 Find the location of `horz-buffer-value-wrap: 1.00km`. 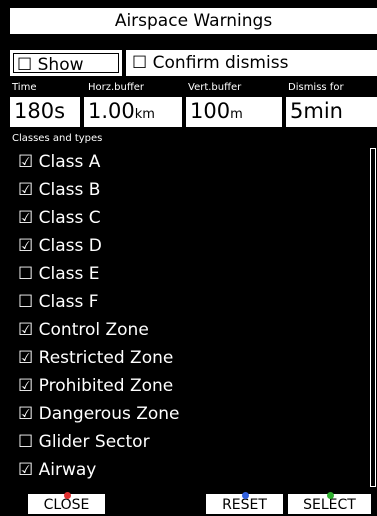

horz-buffer-value-wrap: 1.00km is located at coordinates (121, 113).